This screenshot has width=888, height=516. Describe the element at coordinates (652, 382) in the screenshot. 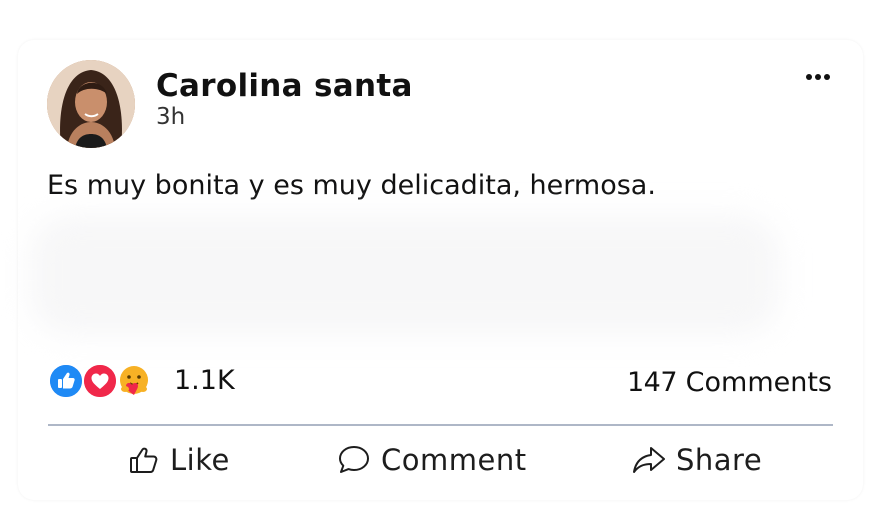

I see `comments-count-number: 147` at that location.